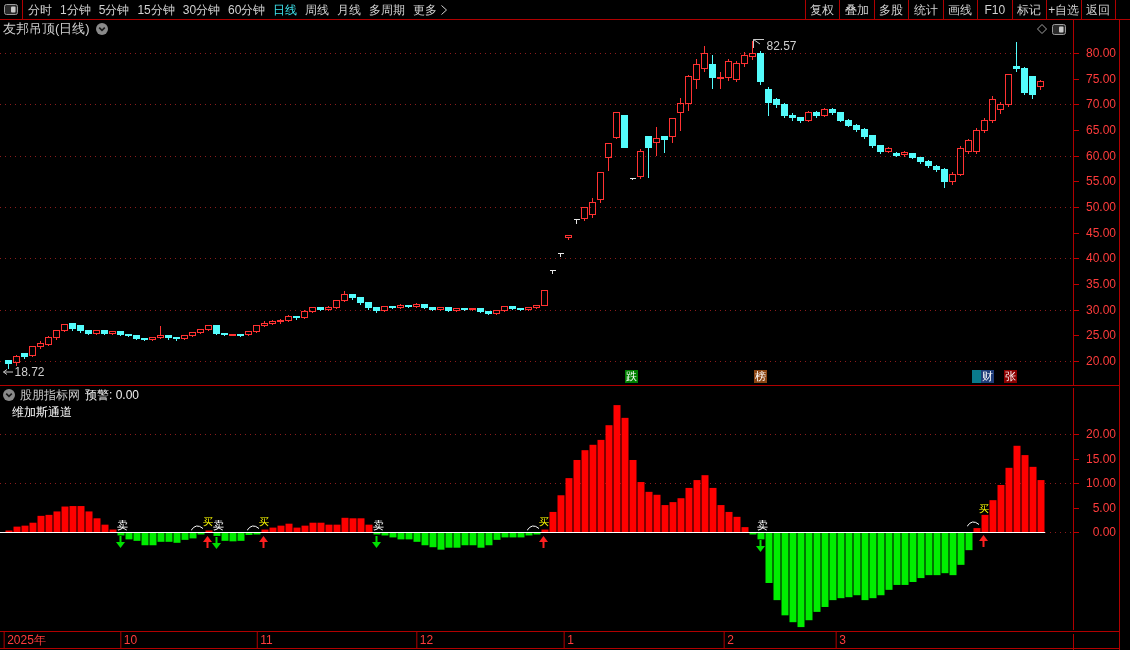  Describe the element at coordinates (75, 9) in the screenshot. I see `period-tab: 1分钟` at that location.